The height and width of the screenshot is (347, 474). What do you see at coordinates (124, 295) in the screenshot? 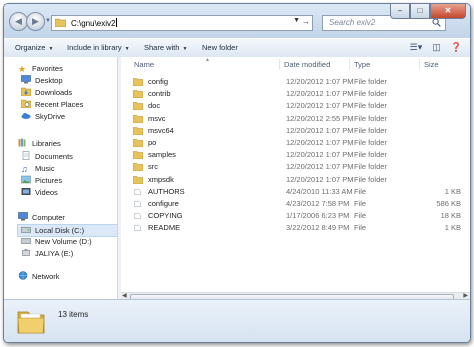
I see `scroll-left-icon: ◀` at bounding box center [124, 295].